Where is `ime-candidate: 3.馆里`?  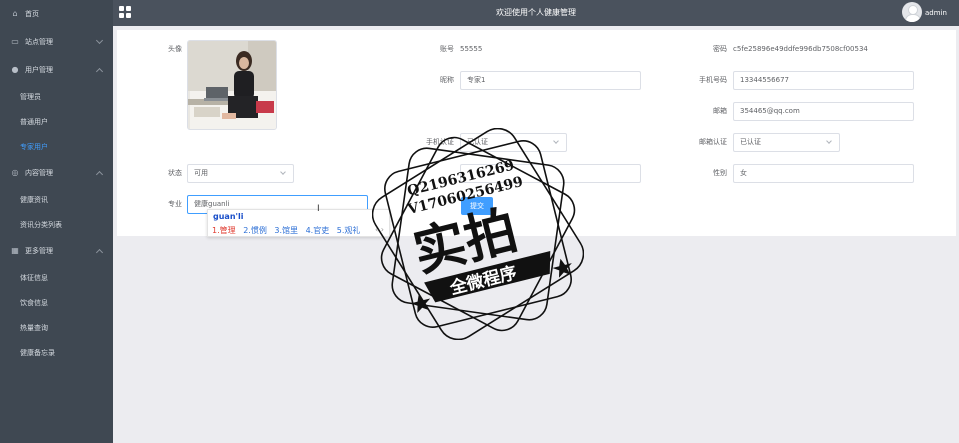
ime-candidate: 3.馆里 is located at coordinates (286, 230).